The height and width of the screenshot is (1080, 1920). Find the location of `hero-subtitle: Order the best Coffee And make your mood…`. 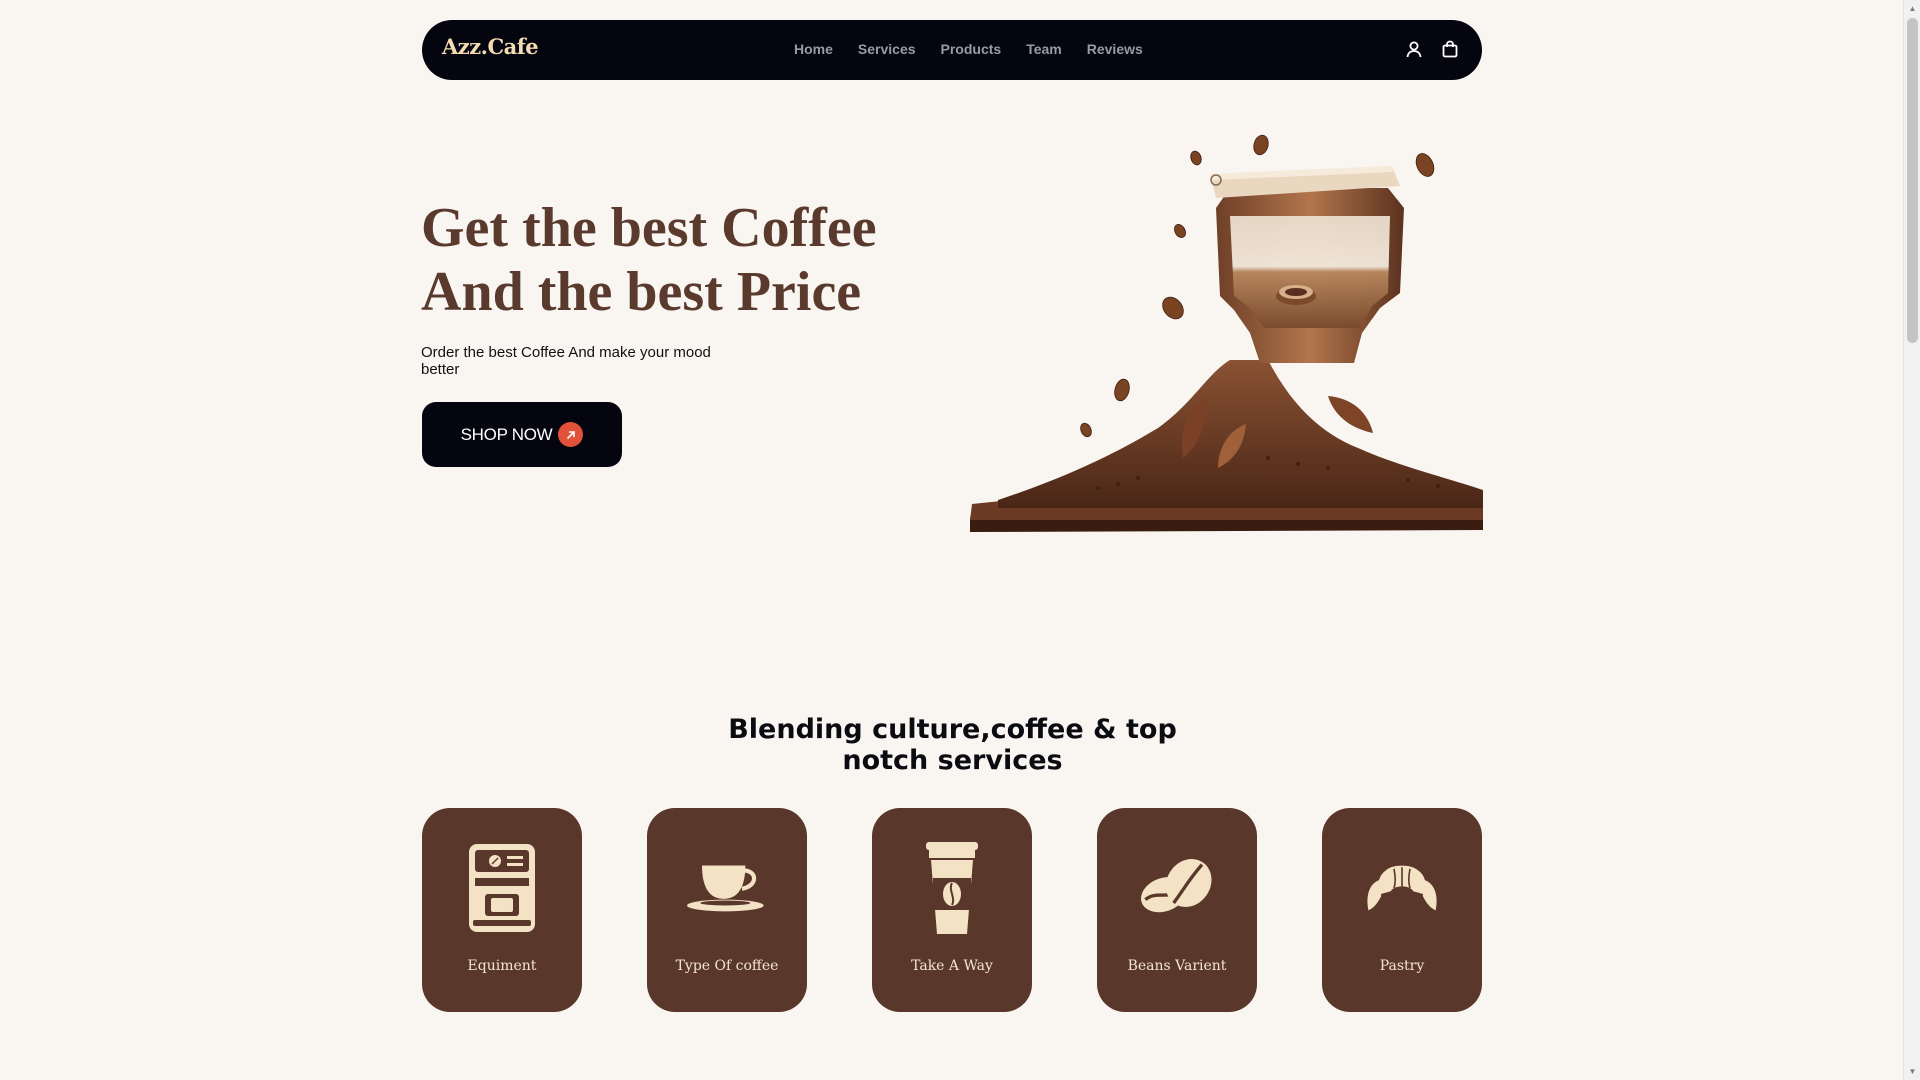

hero-subtitle: Order the best Coffee And make your mood… is located at coordinates (566, 361).